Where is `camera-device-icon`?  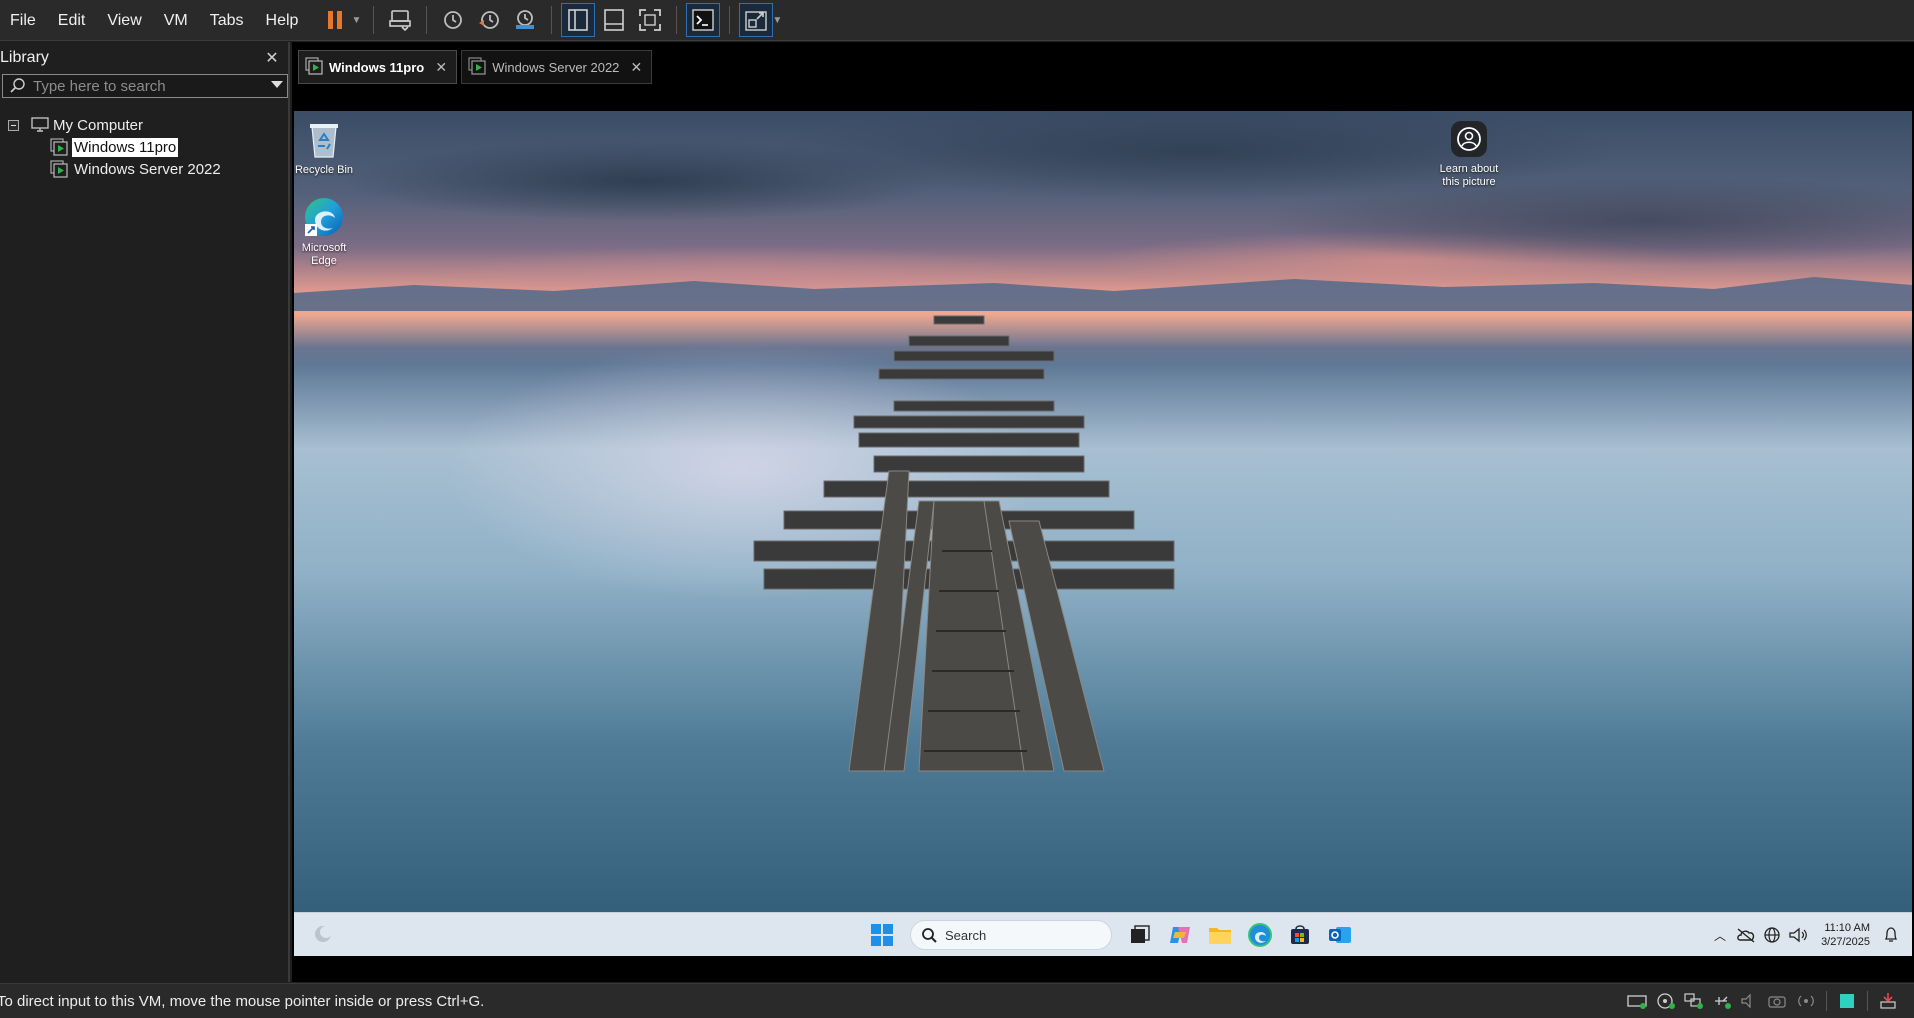 camera-device-icon is located at coordinates (1778, 1001).